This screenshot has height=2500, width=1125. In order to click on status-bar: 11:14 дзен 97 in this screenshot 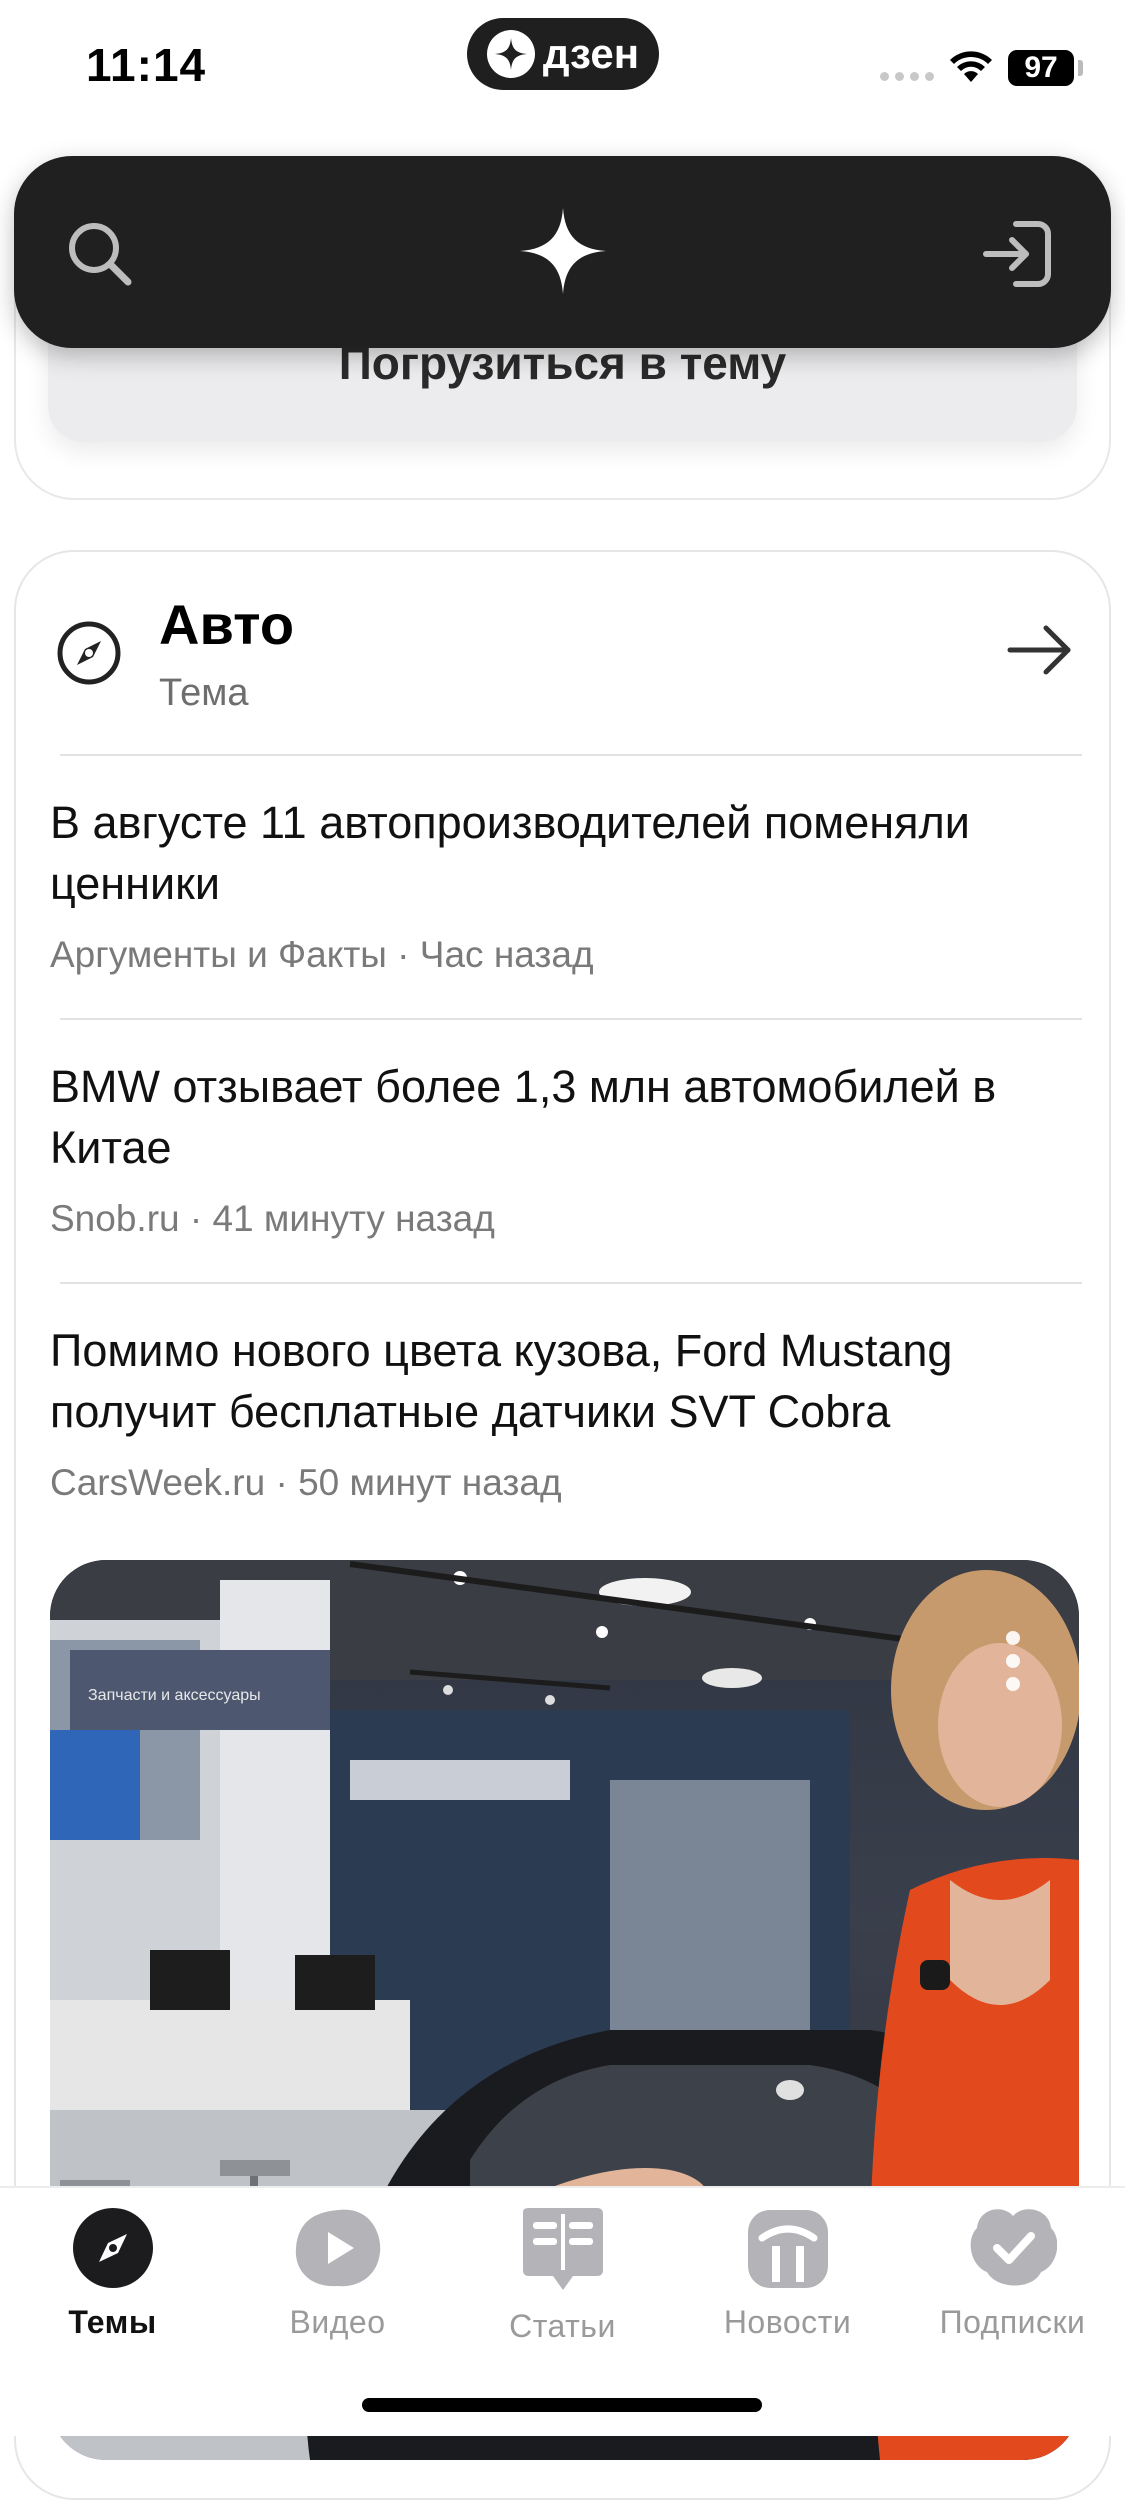, I will do `click(562, 70)`.